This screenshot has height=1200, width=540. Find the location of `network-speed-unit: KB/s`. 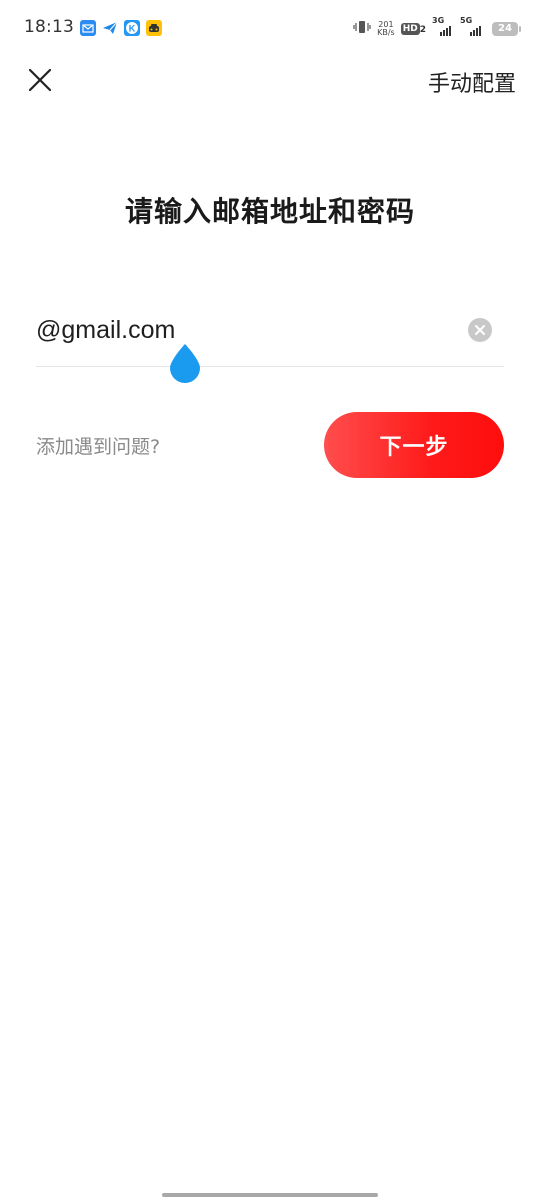

network-speed-unit: KB/s is located at coordinates (386, 32).